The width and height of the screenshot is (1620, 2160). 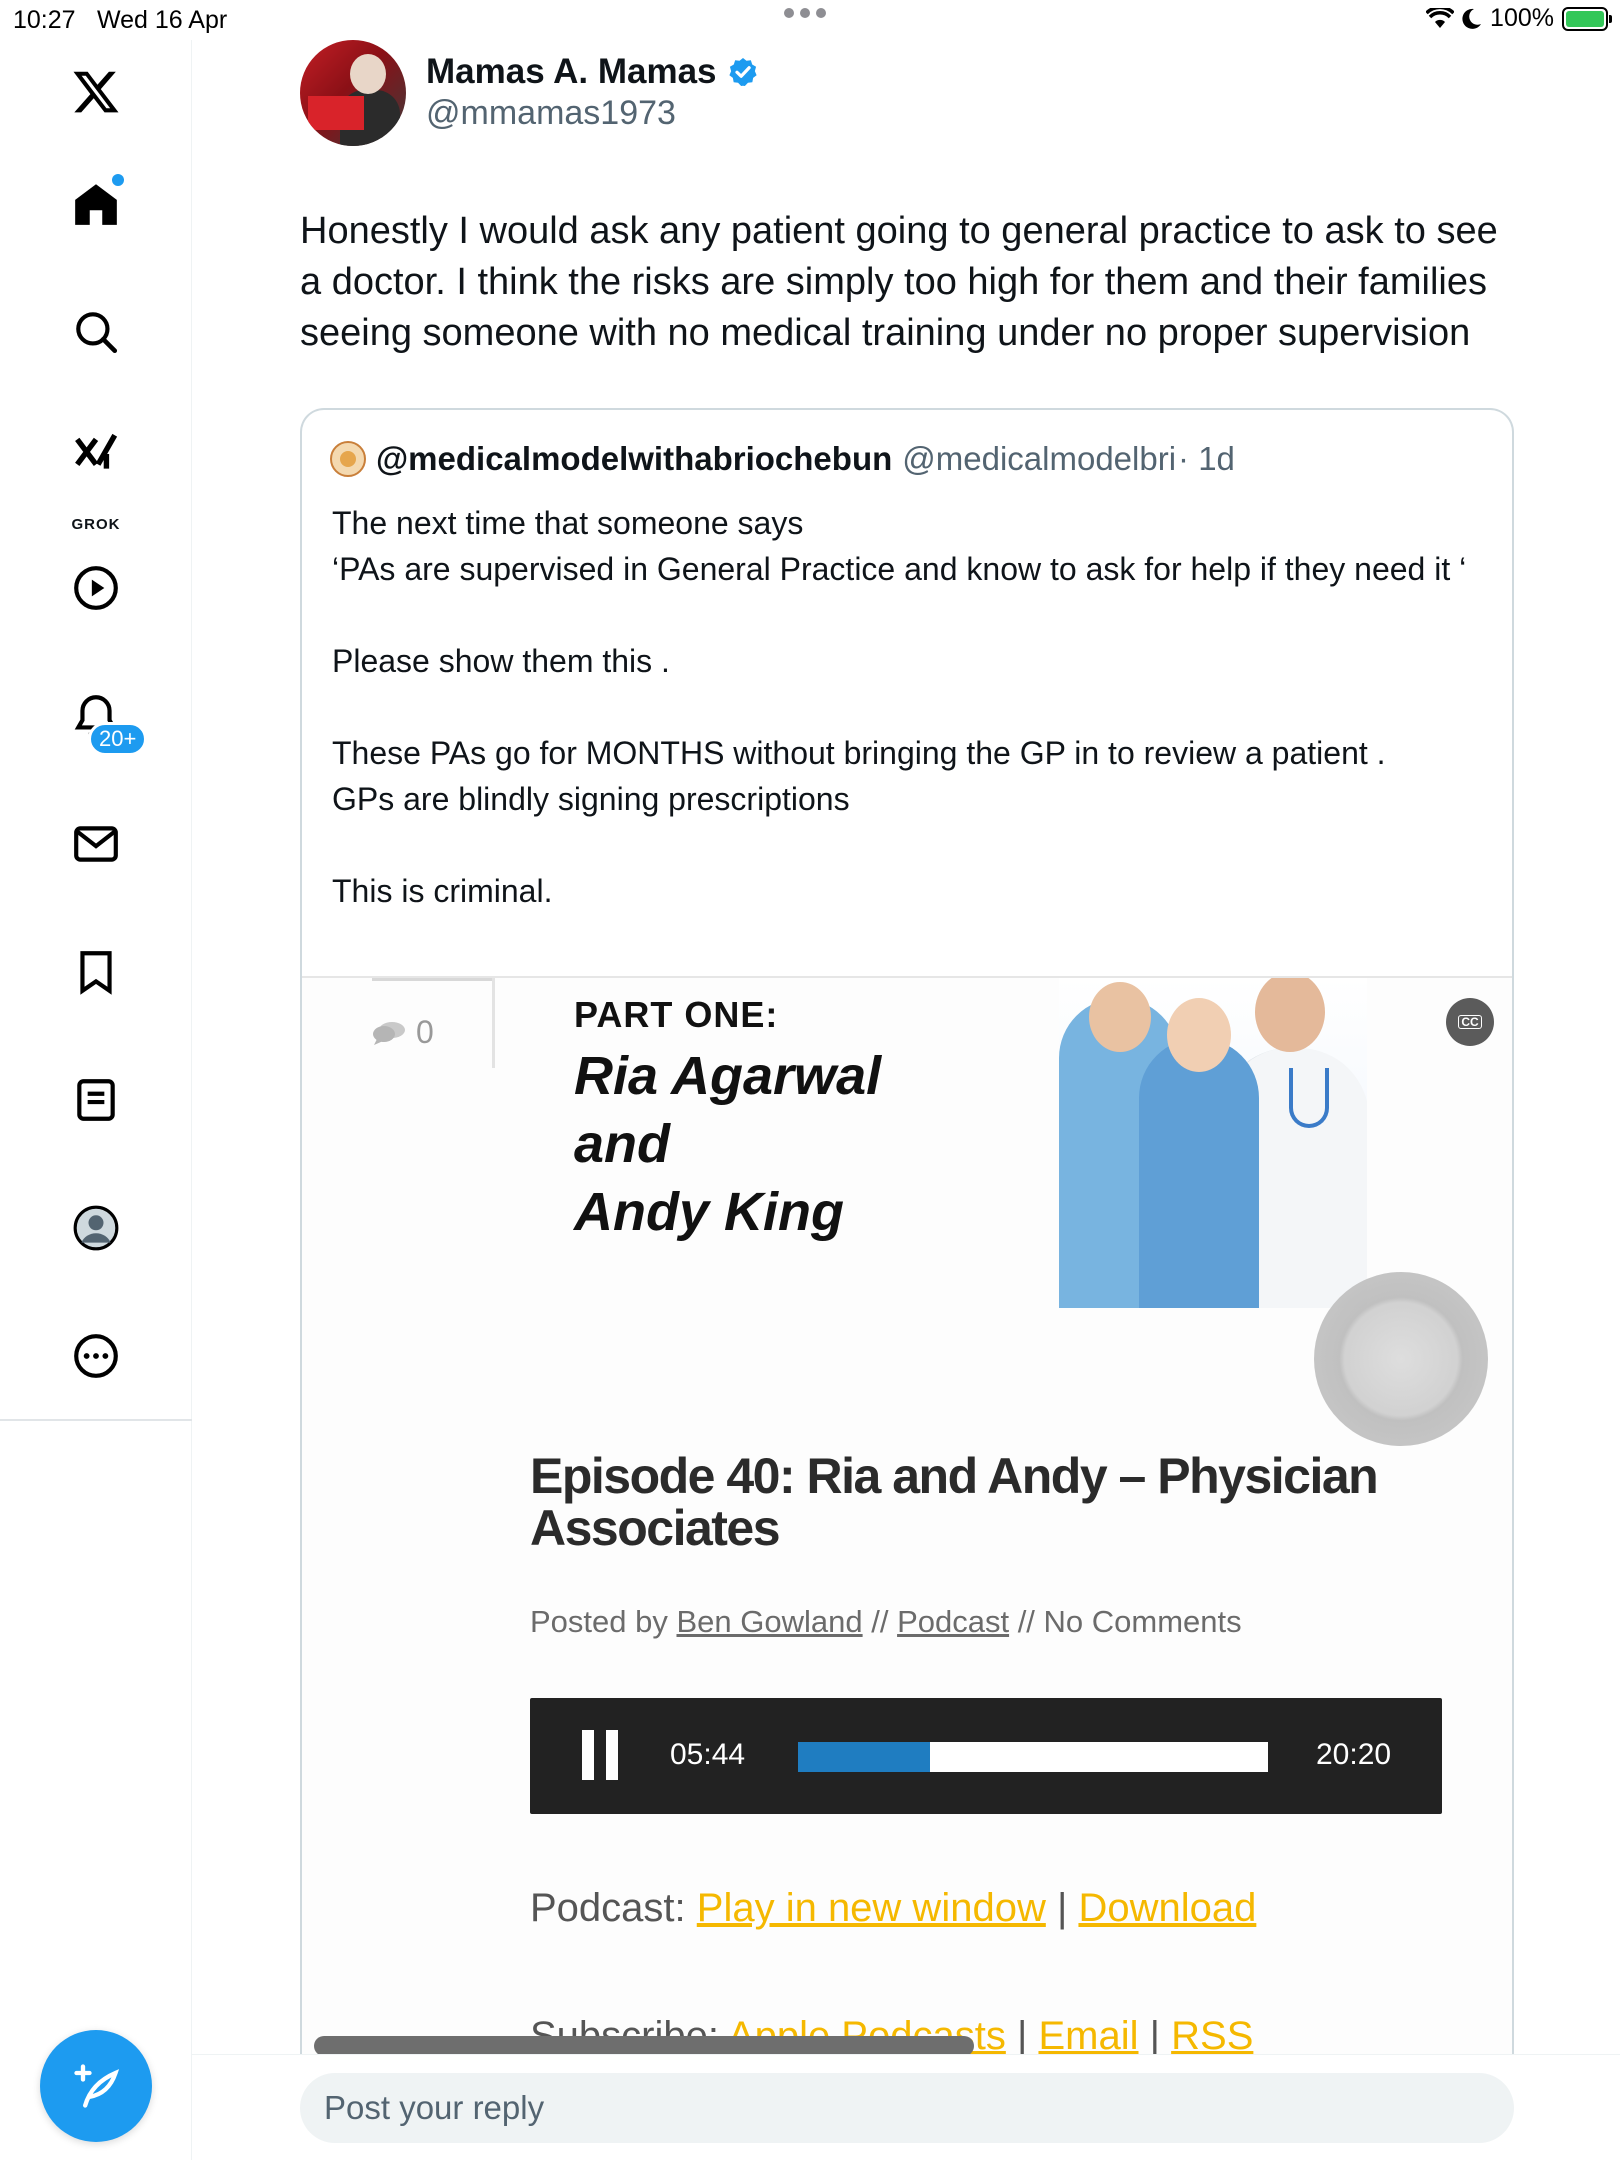 What do you see at coordinates (162, 20) in the screenshot?
I see `status-date: Wed 16 Apr` at bounding box center [162, 20].